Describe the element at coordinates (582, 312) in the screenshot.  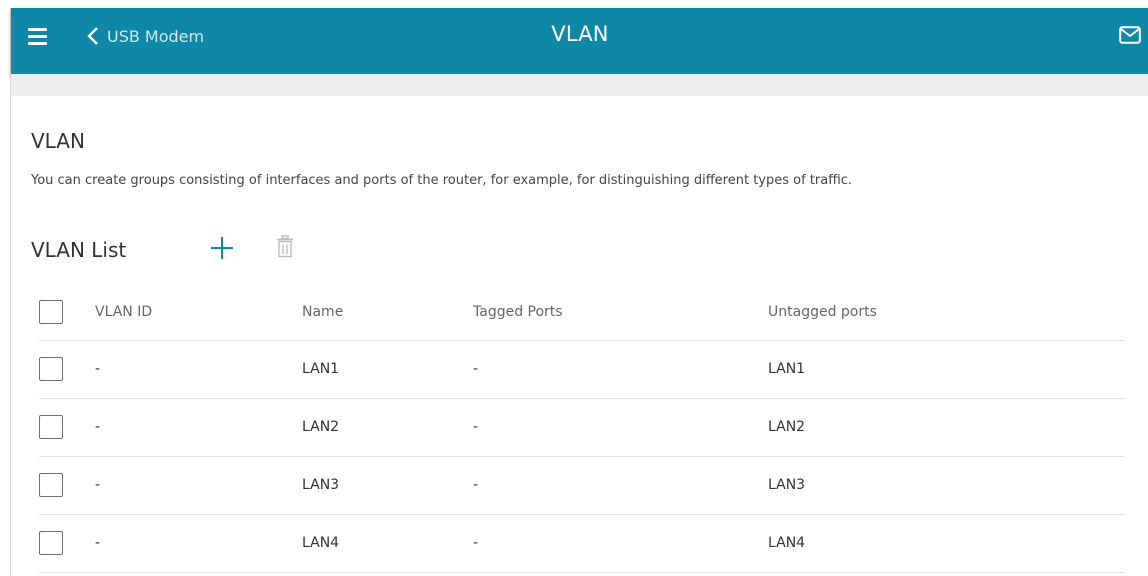
I see `table-header-row: VLAN ID Name Tagged Ports Untagged ports` at that location.